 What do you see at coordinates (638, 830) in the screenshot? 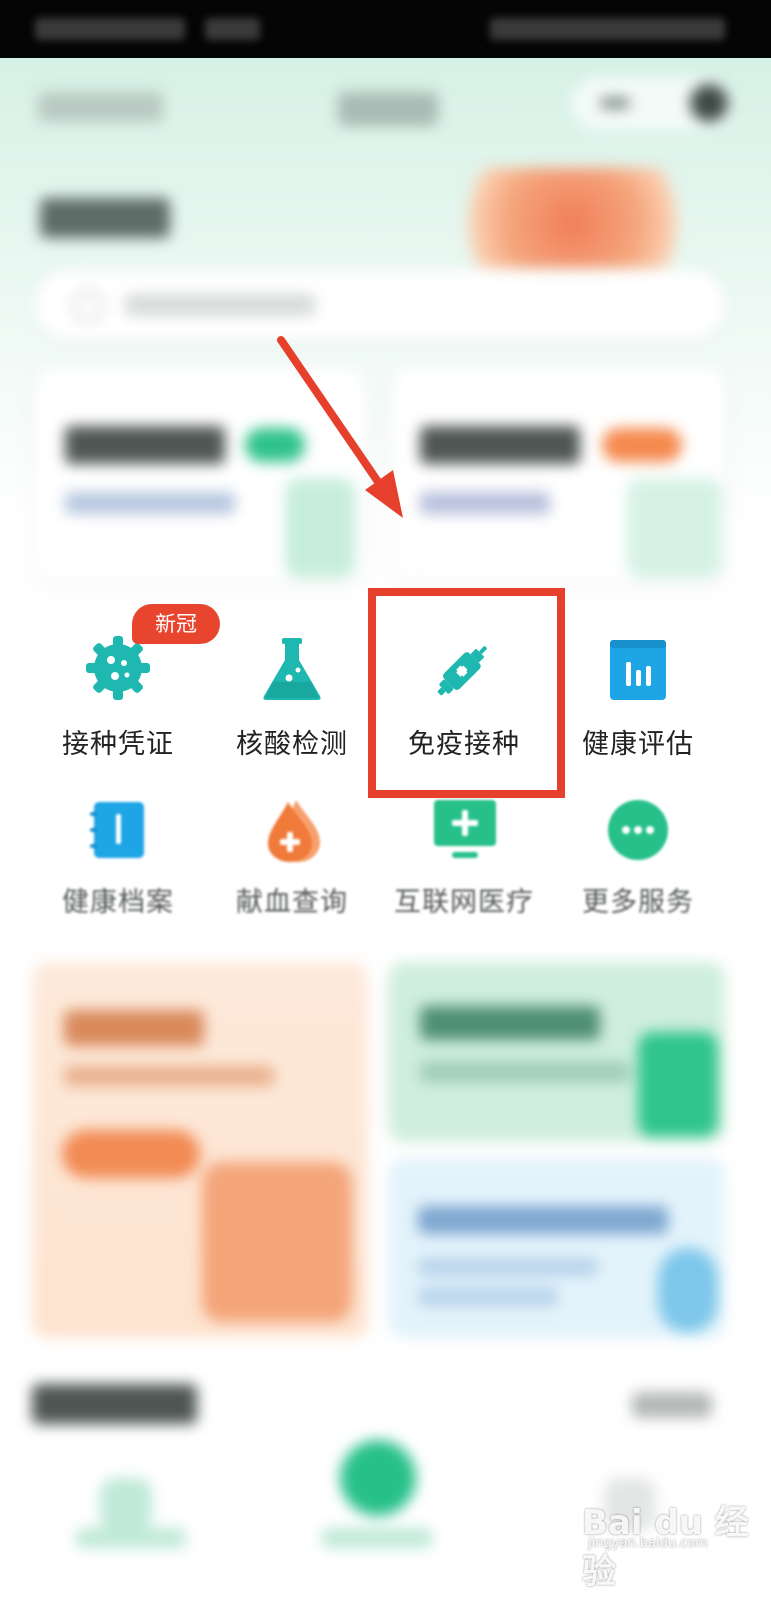
I see `more-dots-icon` at bounding box center [638, 830].